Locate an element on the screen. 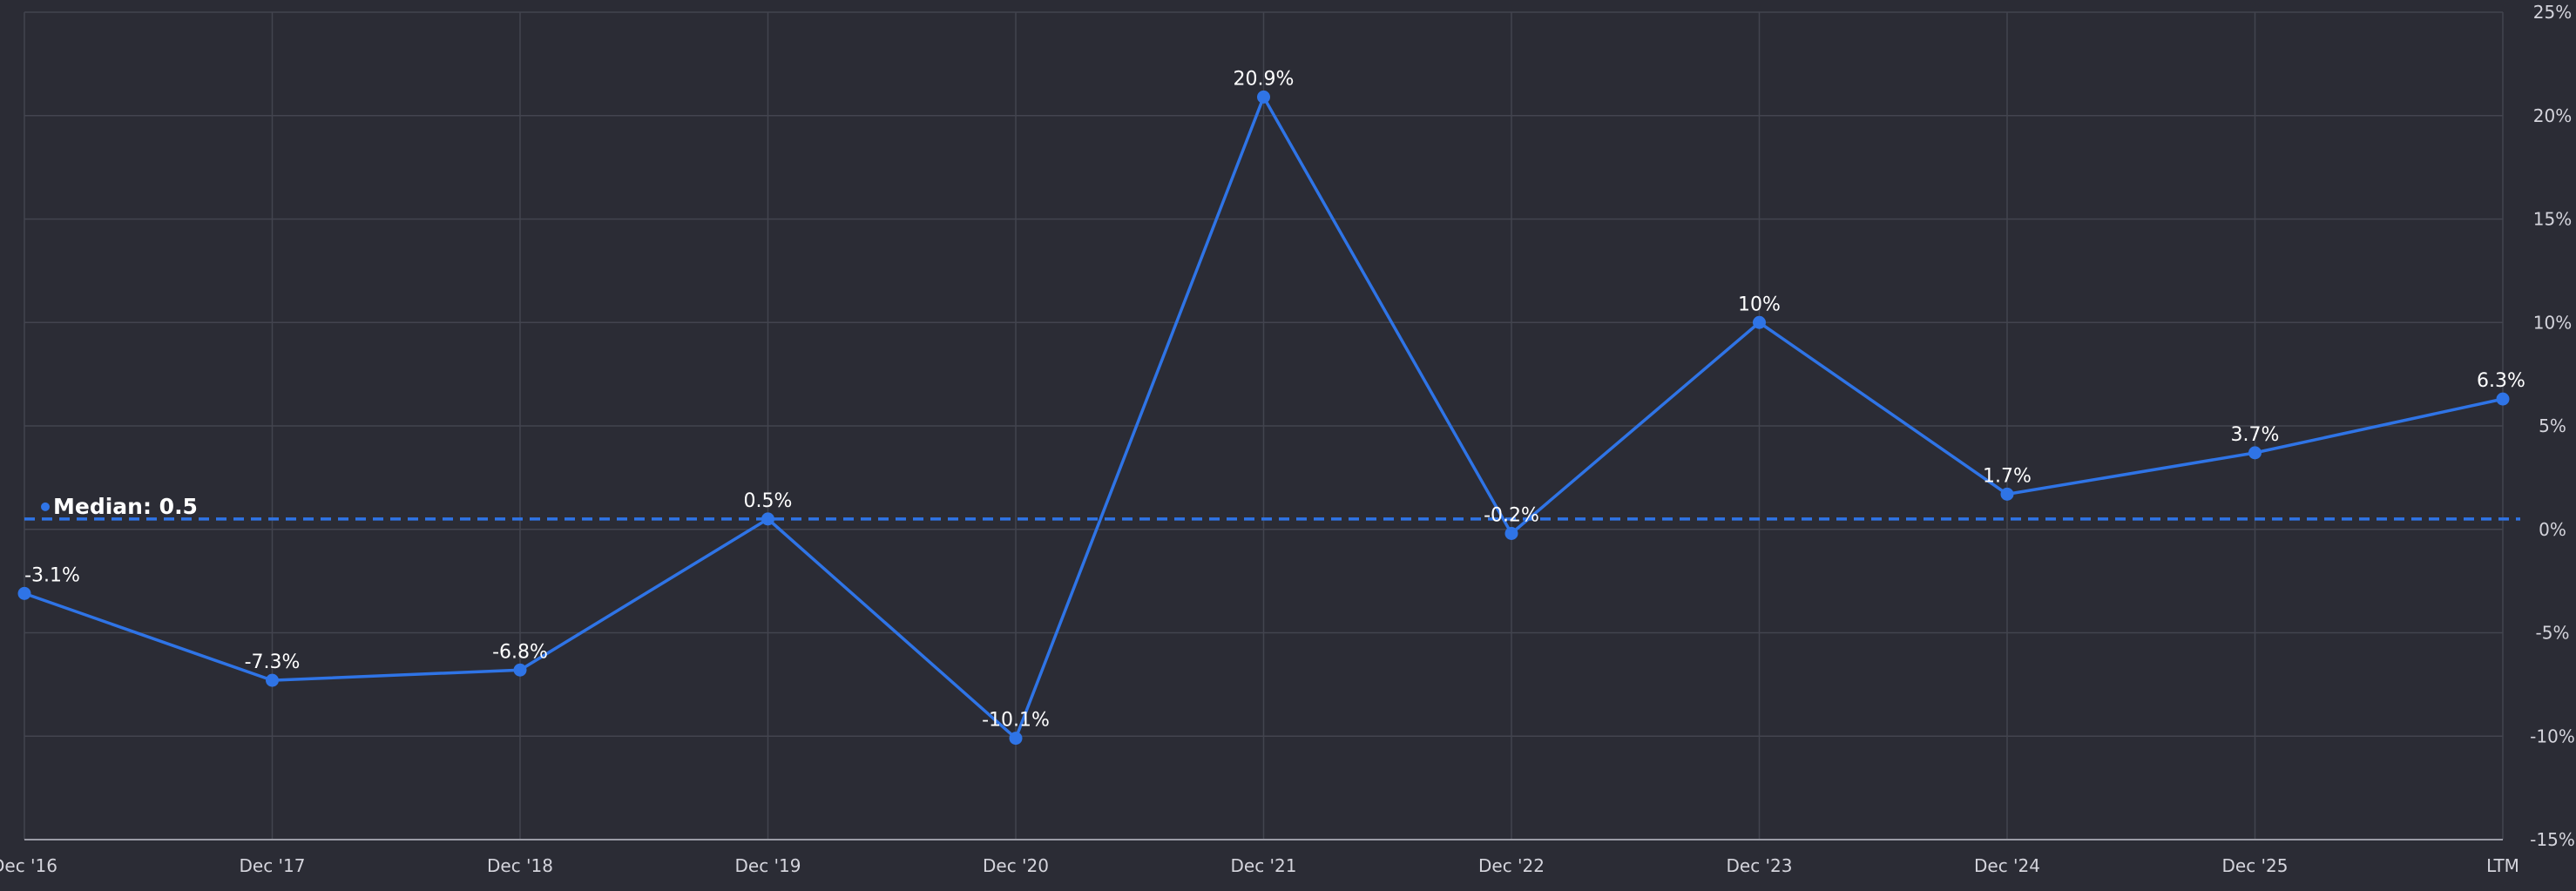 This screenshot has width=2576, height=891. y-tick-label: 5% is located at coordinates (2552, 425).